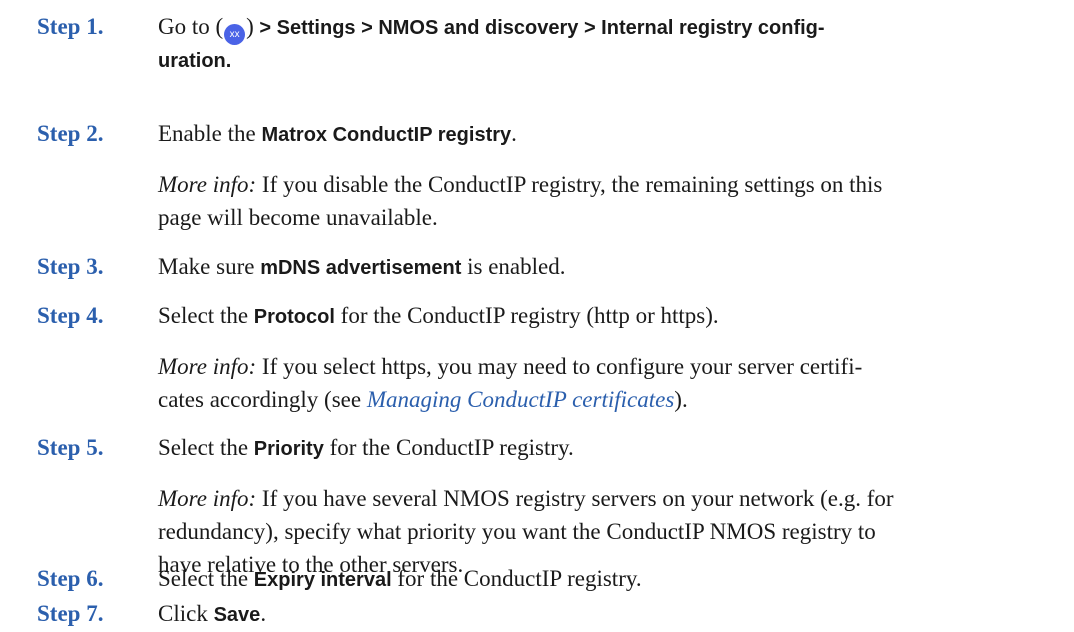 This screenshot has width=1074, height=632. I want to click on xx-menu-icon: xx, so click(235, 34).